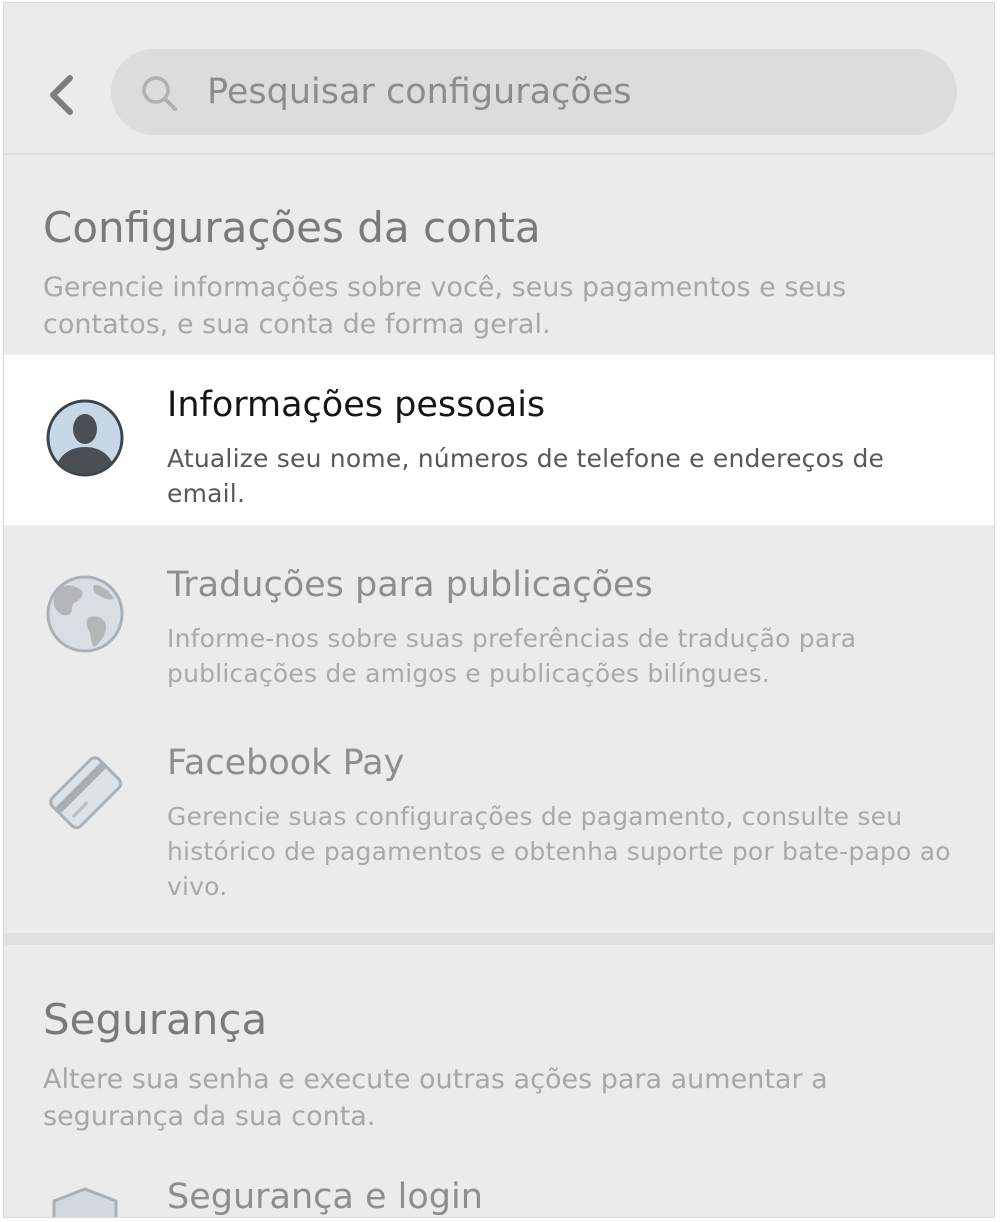 The image size is (1000, 1222). What do you see at coordinates (85, 614) in the screenshot?
I see `globe-icon` at bounding box center [85, 614].